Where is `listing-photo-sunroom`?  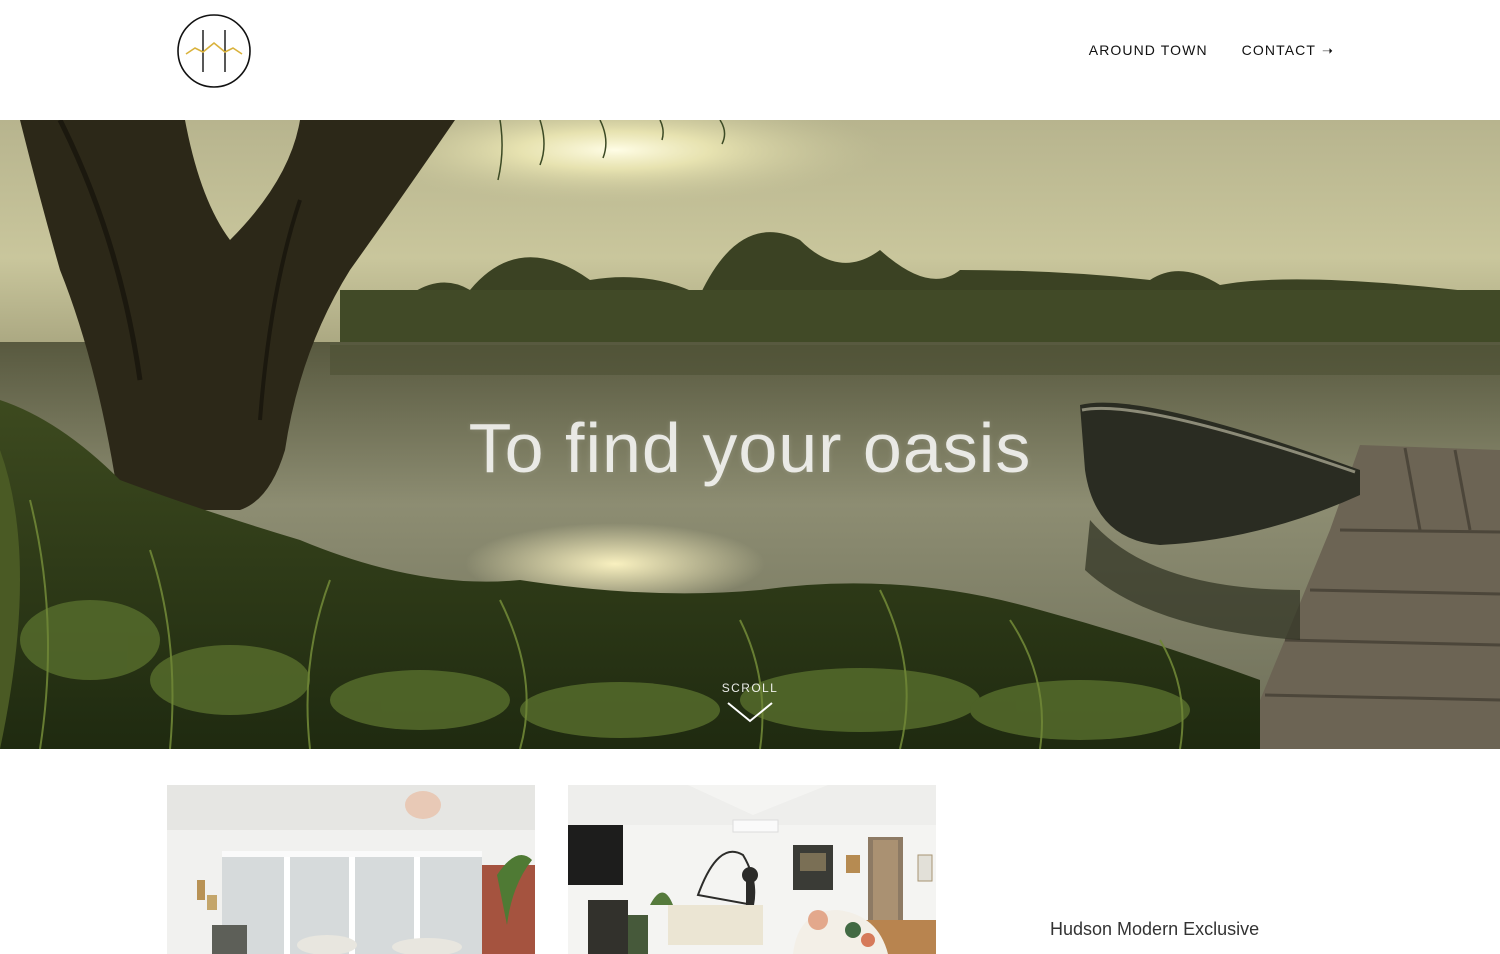 listing-photo-sunroom is located at coordinates (351, 869).